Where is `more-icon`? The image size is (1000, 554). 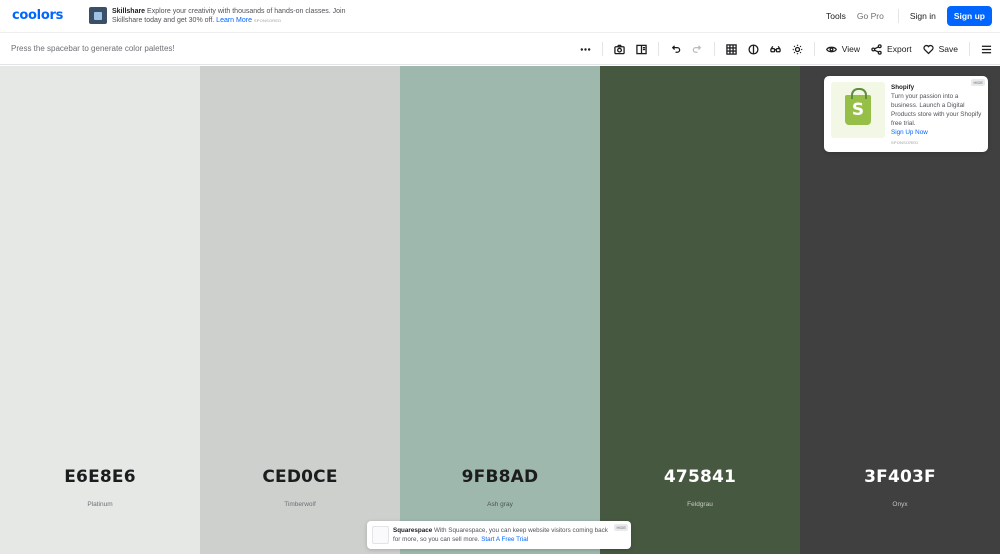 more-icon is located at coordinates (585, 49).